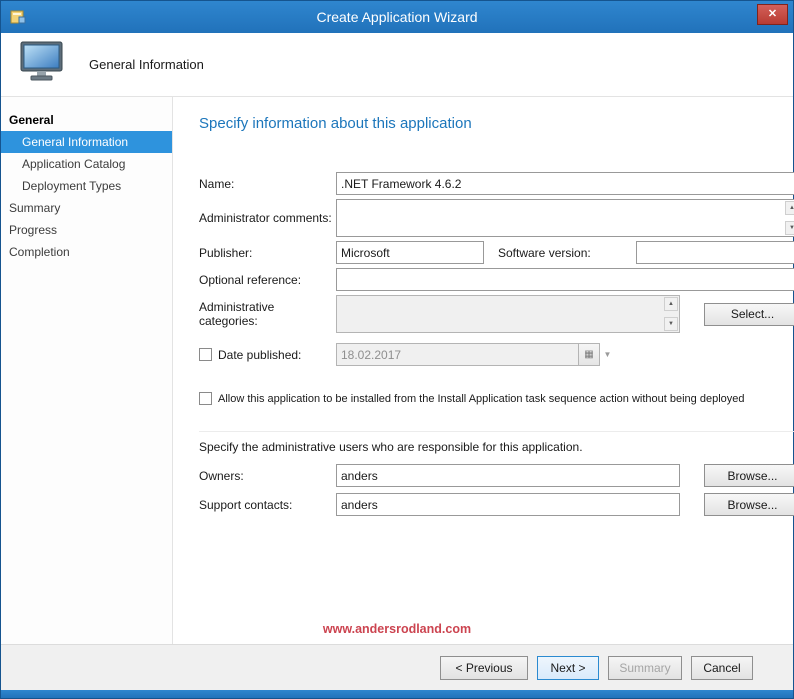 This screenshot has width=794, height=699. What do you see at coordinates (715, 252) in the screenshot?
I see `software-version-input` at bounding box center [715, 252].